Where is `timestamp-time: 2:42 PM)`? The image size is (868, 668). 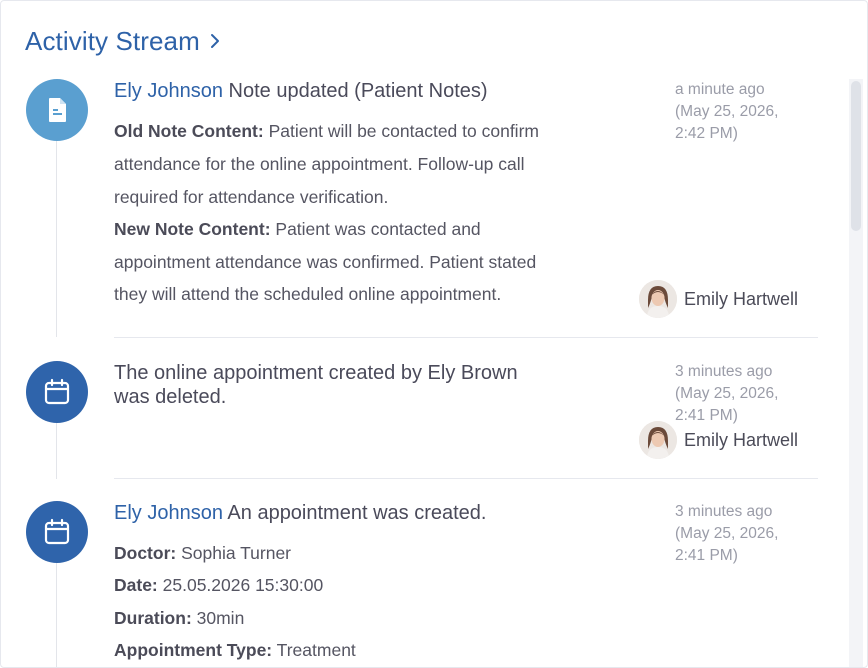 timestamp-time: 2:42 PM) is located at coordinates (706, 133).